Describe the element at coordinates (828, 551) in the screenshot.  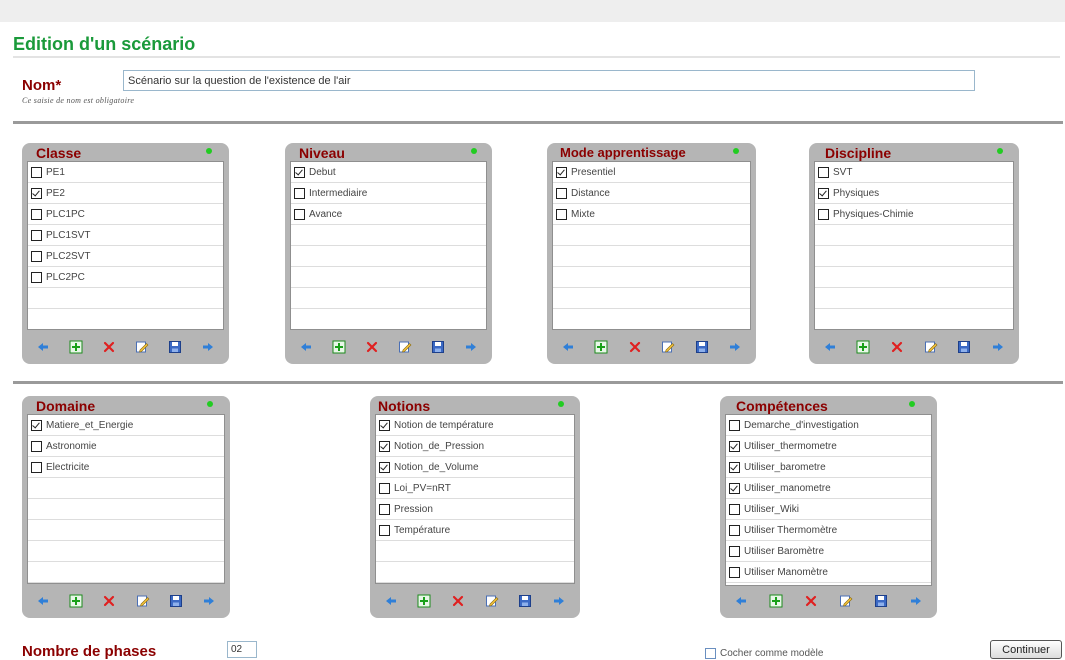
I see `list-item: Utiliser Baromètre` at that location.